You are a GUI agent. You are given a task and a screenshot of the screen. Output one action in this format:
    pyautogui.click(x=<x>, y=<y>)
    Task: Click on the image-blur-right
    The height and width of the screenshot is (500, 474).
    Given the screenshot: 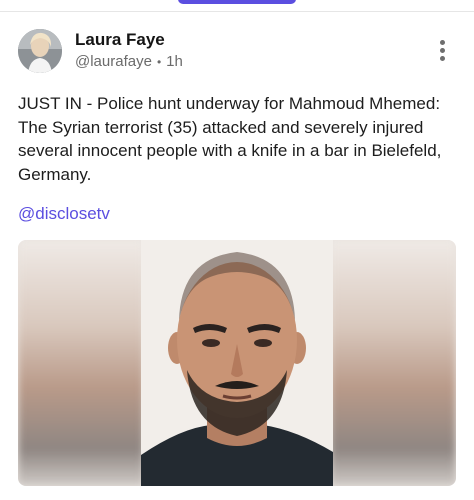 What is the action you would take?
    pyautogui.click(x=393, y=363)
    